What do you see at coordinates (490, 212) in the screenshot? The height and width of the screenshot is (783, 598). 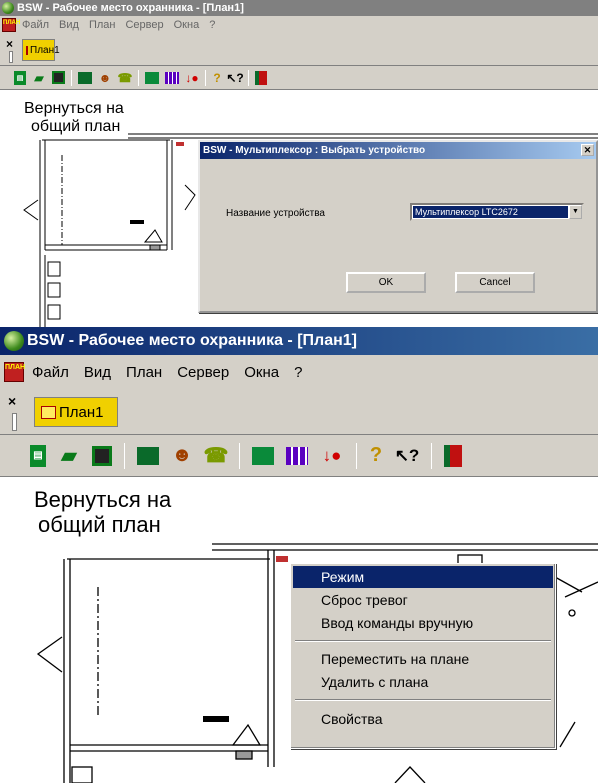 I see `device-select-value: Мультиплексор LTC2672` at bounding box center [490, 212].